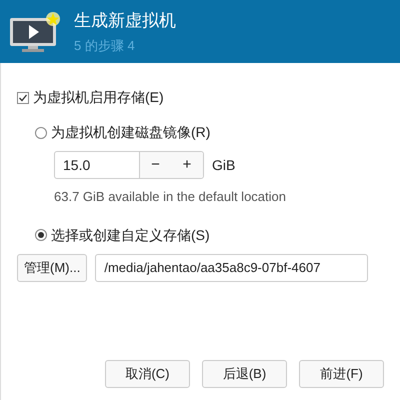 Image resolution: width=400 pixels, height=400 pixels. I want to click on dialog-button: 取消(C), so click(147, 374).